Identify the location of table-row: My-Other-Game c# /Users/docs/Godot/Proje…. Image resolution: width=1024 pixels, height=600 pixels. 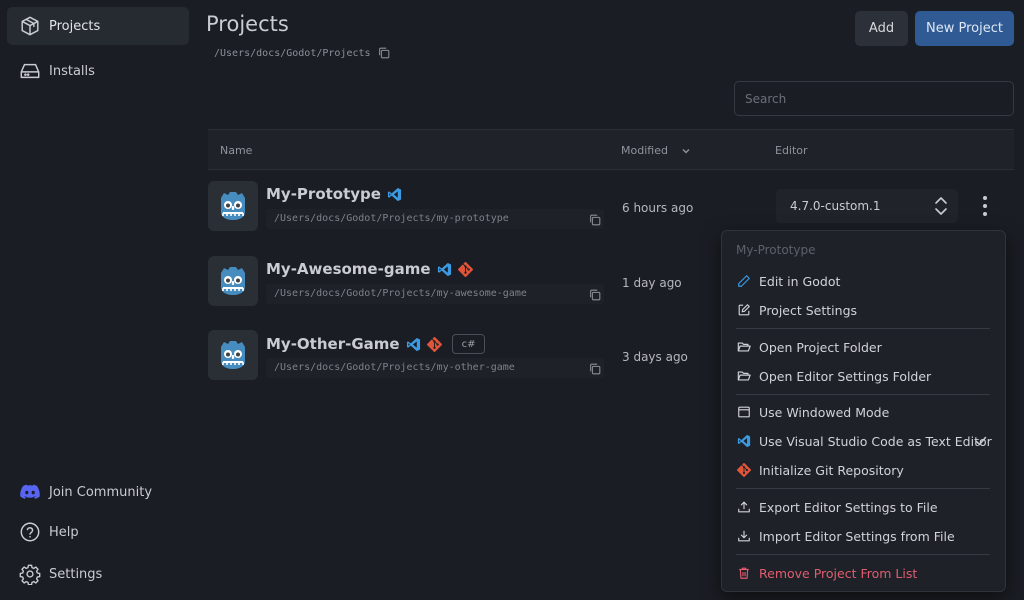
(508, 356).